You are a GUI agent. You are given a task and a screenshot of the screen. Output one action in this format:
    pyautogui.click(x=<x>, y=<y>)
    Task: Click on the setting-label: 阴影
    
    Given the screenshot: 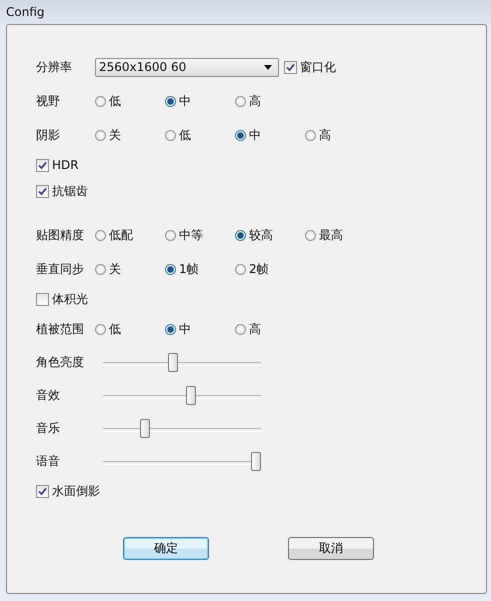 What is the action you would take?
    pyautogui.click(x=48, y=135)
    